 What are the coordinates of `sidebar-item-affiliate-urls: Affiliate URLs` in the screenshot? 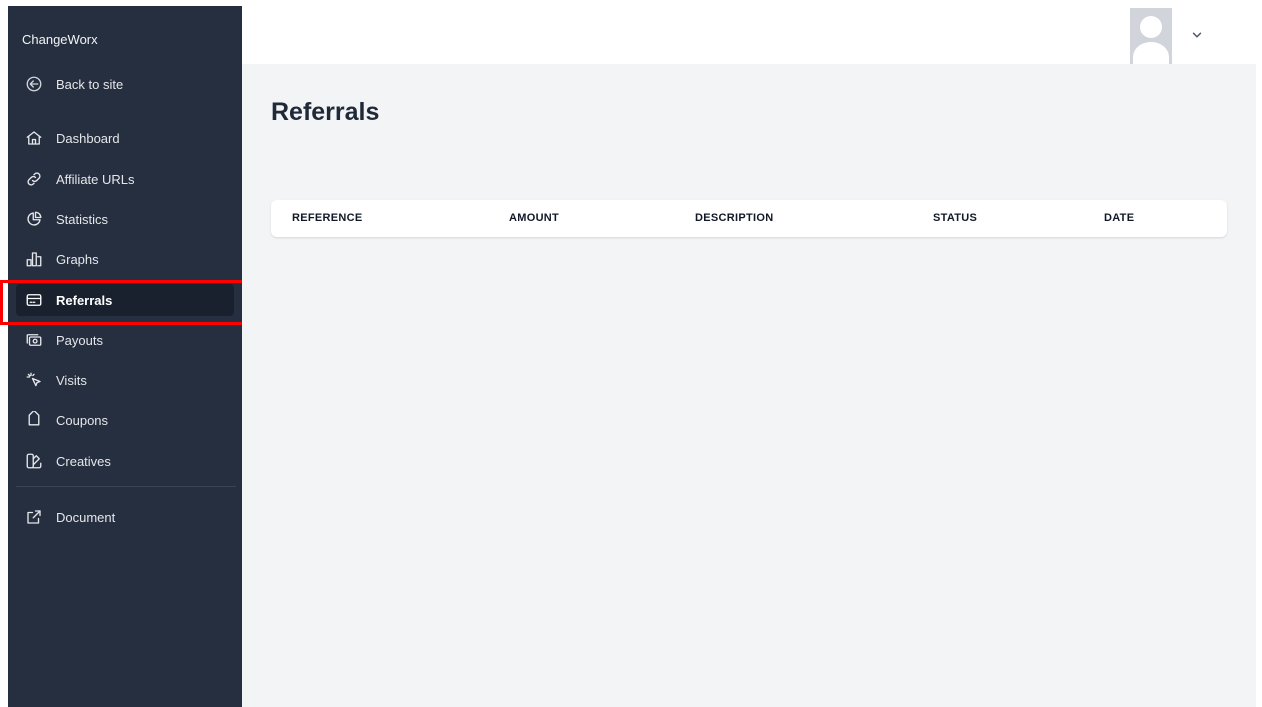 It's located at (125, 179).